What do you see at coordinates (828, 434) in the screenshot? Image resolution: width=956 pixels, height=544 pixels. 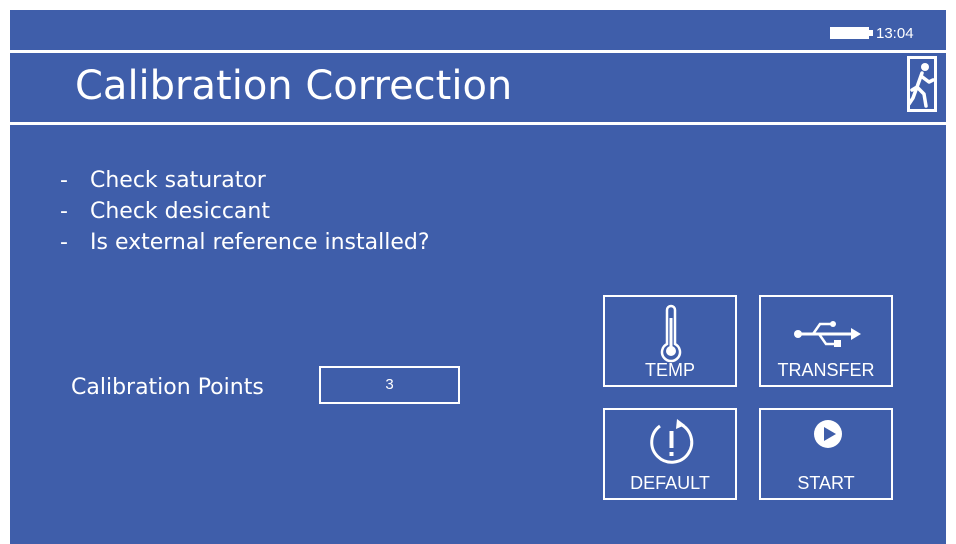 I see `play-icon` at bounding box center [828, 434].